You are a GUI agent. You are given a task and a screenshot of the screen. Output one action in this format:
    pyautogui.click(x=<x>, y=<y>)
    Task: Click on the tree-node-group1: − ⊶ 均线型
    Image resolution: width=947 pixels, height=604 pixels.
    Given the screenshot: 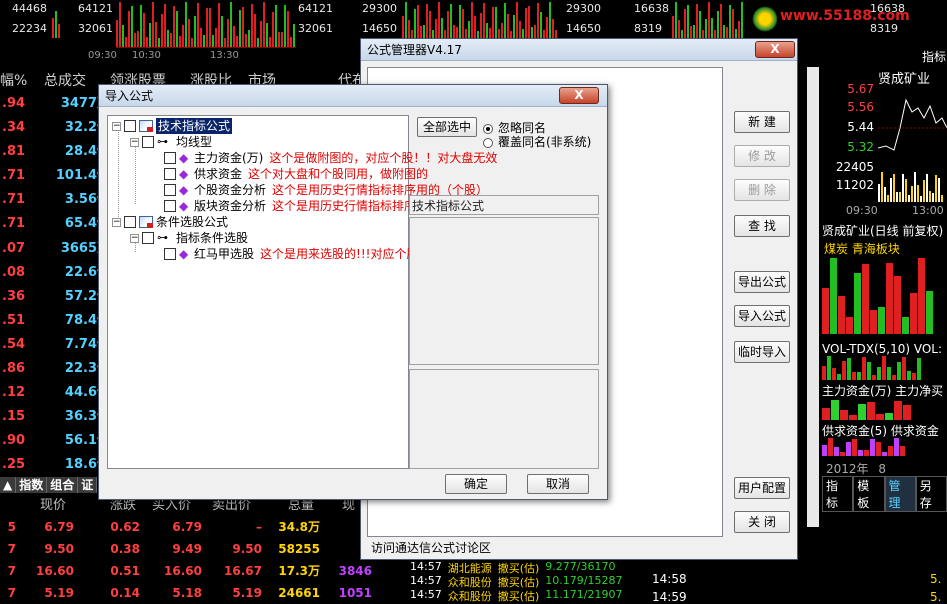 What is the action you would take?
    pyautogui.click(x=171, y=142)
    